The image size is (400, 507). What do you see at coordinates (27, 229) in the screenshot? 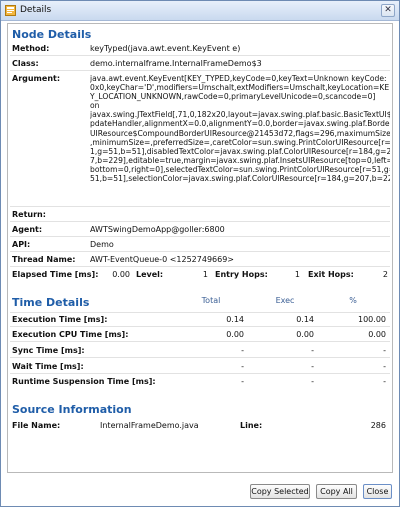
I see `agent-label: Agent:` at bounding box center [27, 229].